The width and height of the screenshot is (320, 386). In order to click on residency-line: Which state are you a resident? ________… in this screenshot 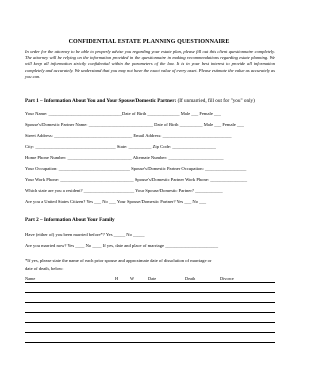, I will do `click(124, 190)`.